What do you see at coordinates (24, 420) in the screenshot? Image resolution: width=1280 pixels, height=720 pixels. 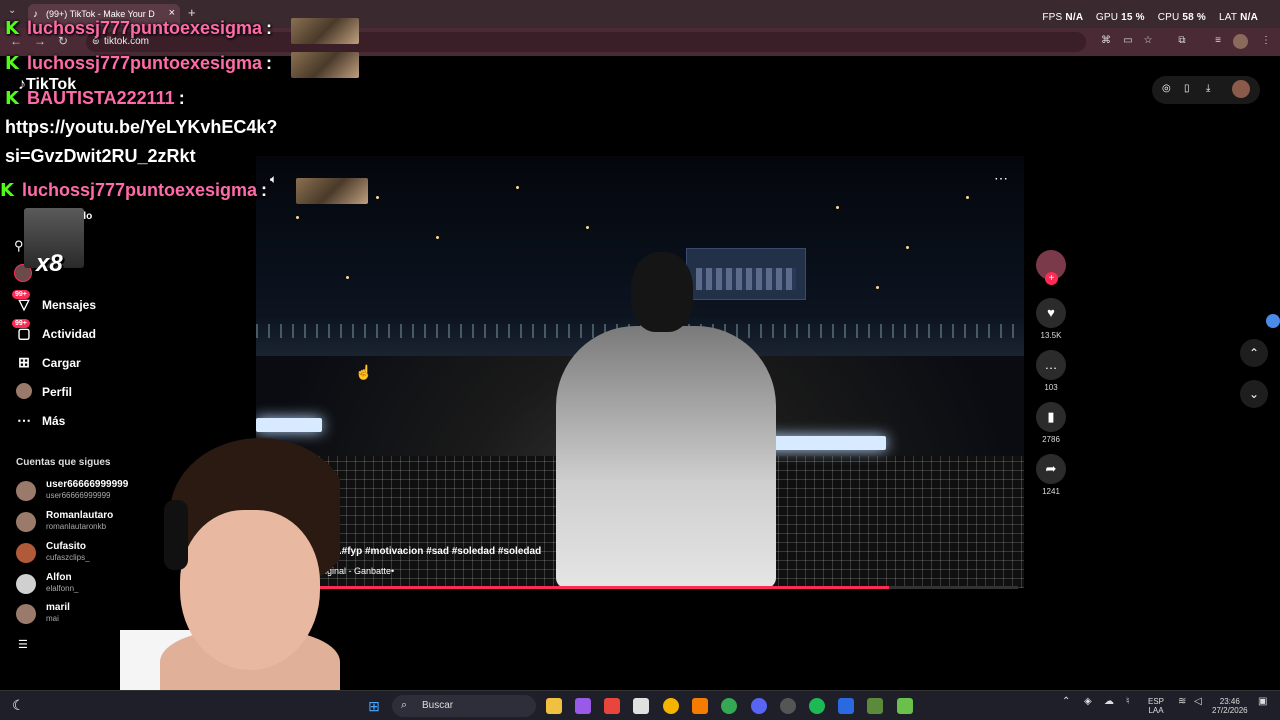 I see `more-dots-icon: ⋯` at bounding box center [24, 420].